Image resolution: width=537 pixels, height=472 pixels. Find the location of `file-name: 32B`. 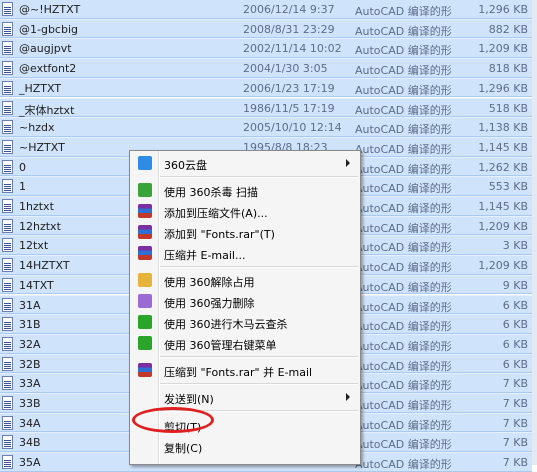

file-name: 32B is located at coordinates (30, 364).